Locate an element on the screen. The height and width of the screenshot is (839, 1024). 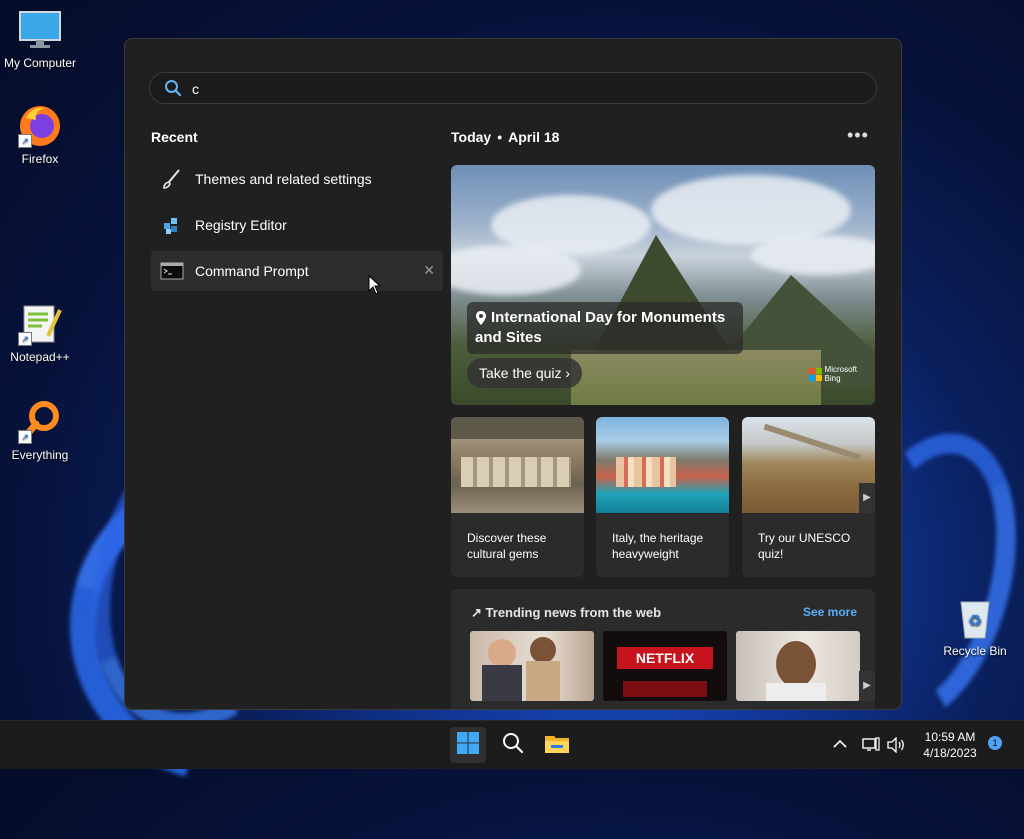
chevron-right-icon: › is located at coordinates (568, 373).